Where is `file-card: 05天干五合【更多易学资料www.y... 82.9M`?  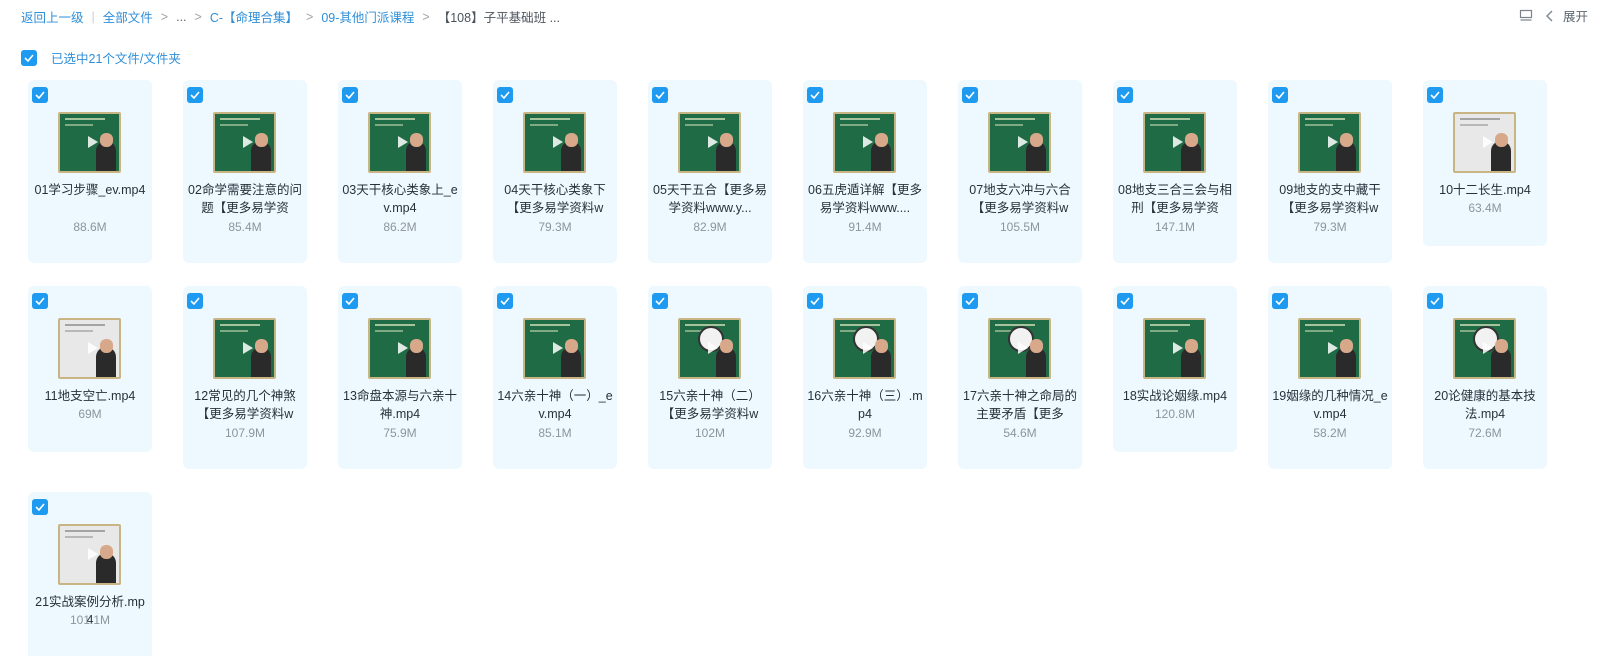 file-card: 05天干五合【更多易学资料www.y... 82.9M is located at coordinates (710, 171).